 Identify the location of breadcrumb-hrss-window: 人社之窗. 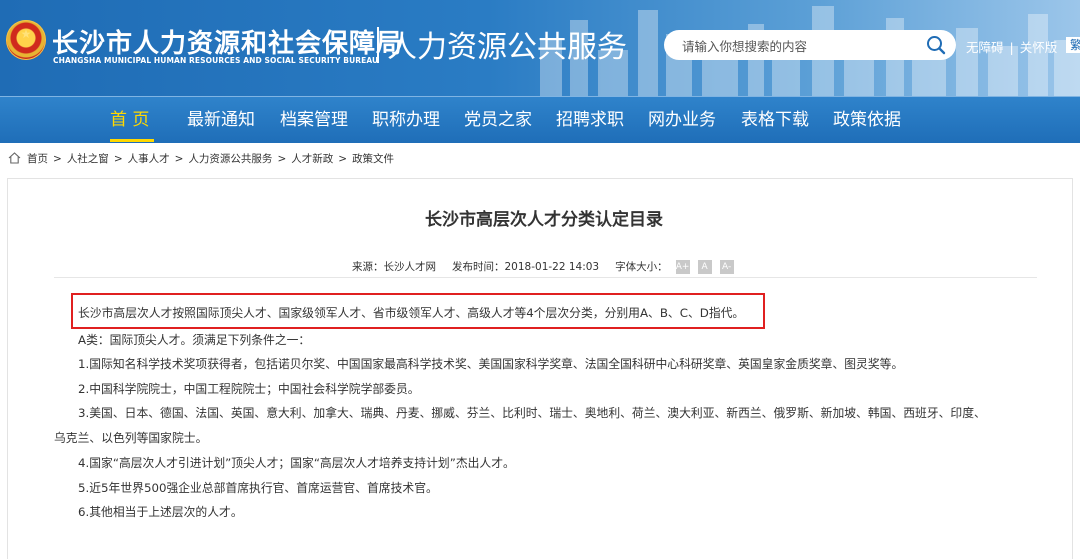
(88, 159).